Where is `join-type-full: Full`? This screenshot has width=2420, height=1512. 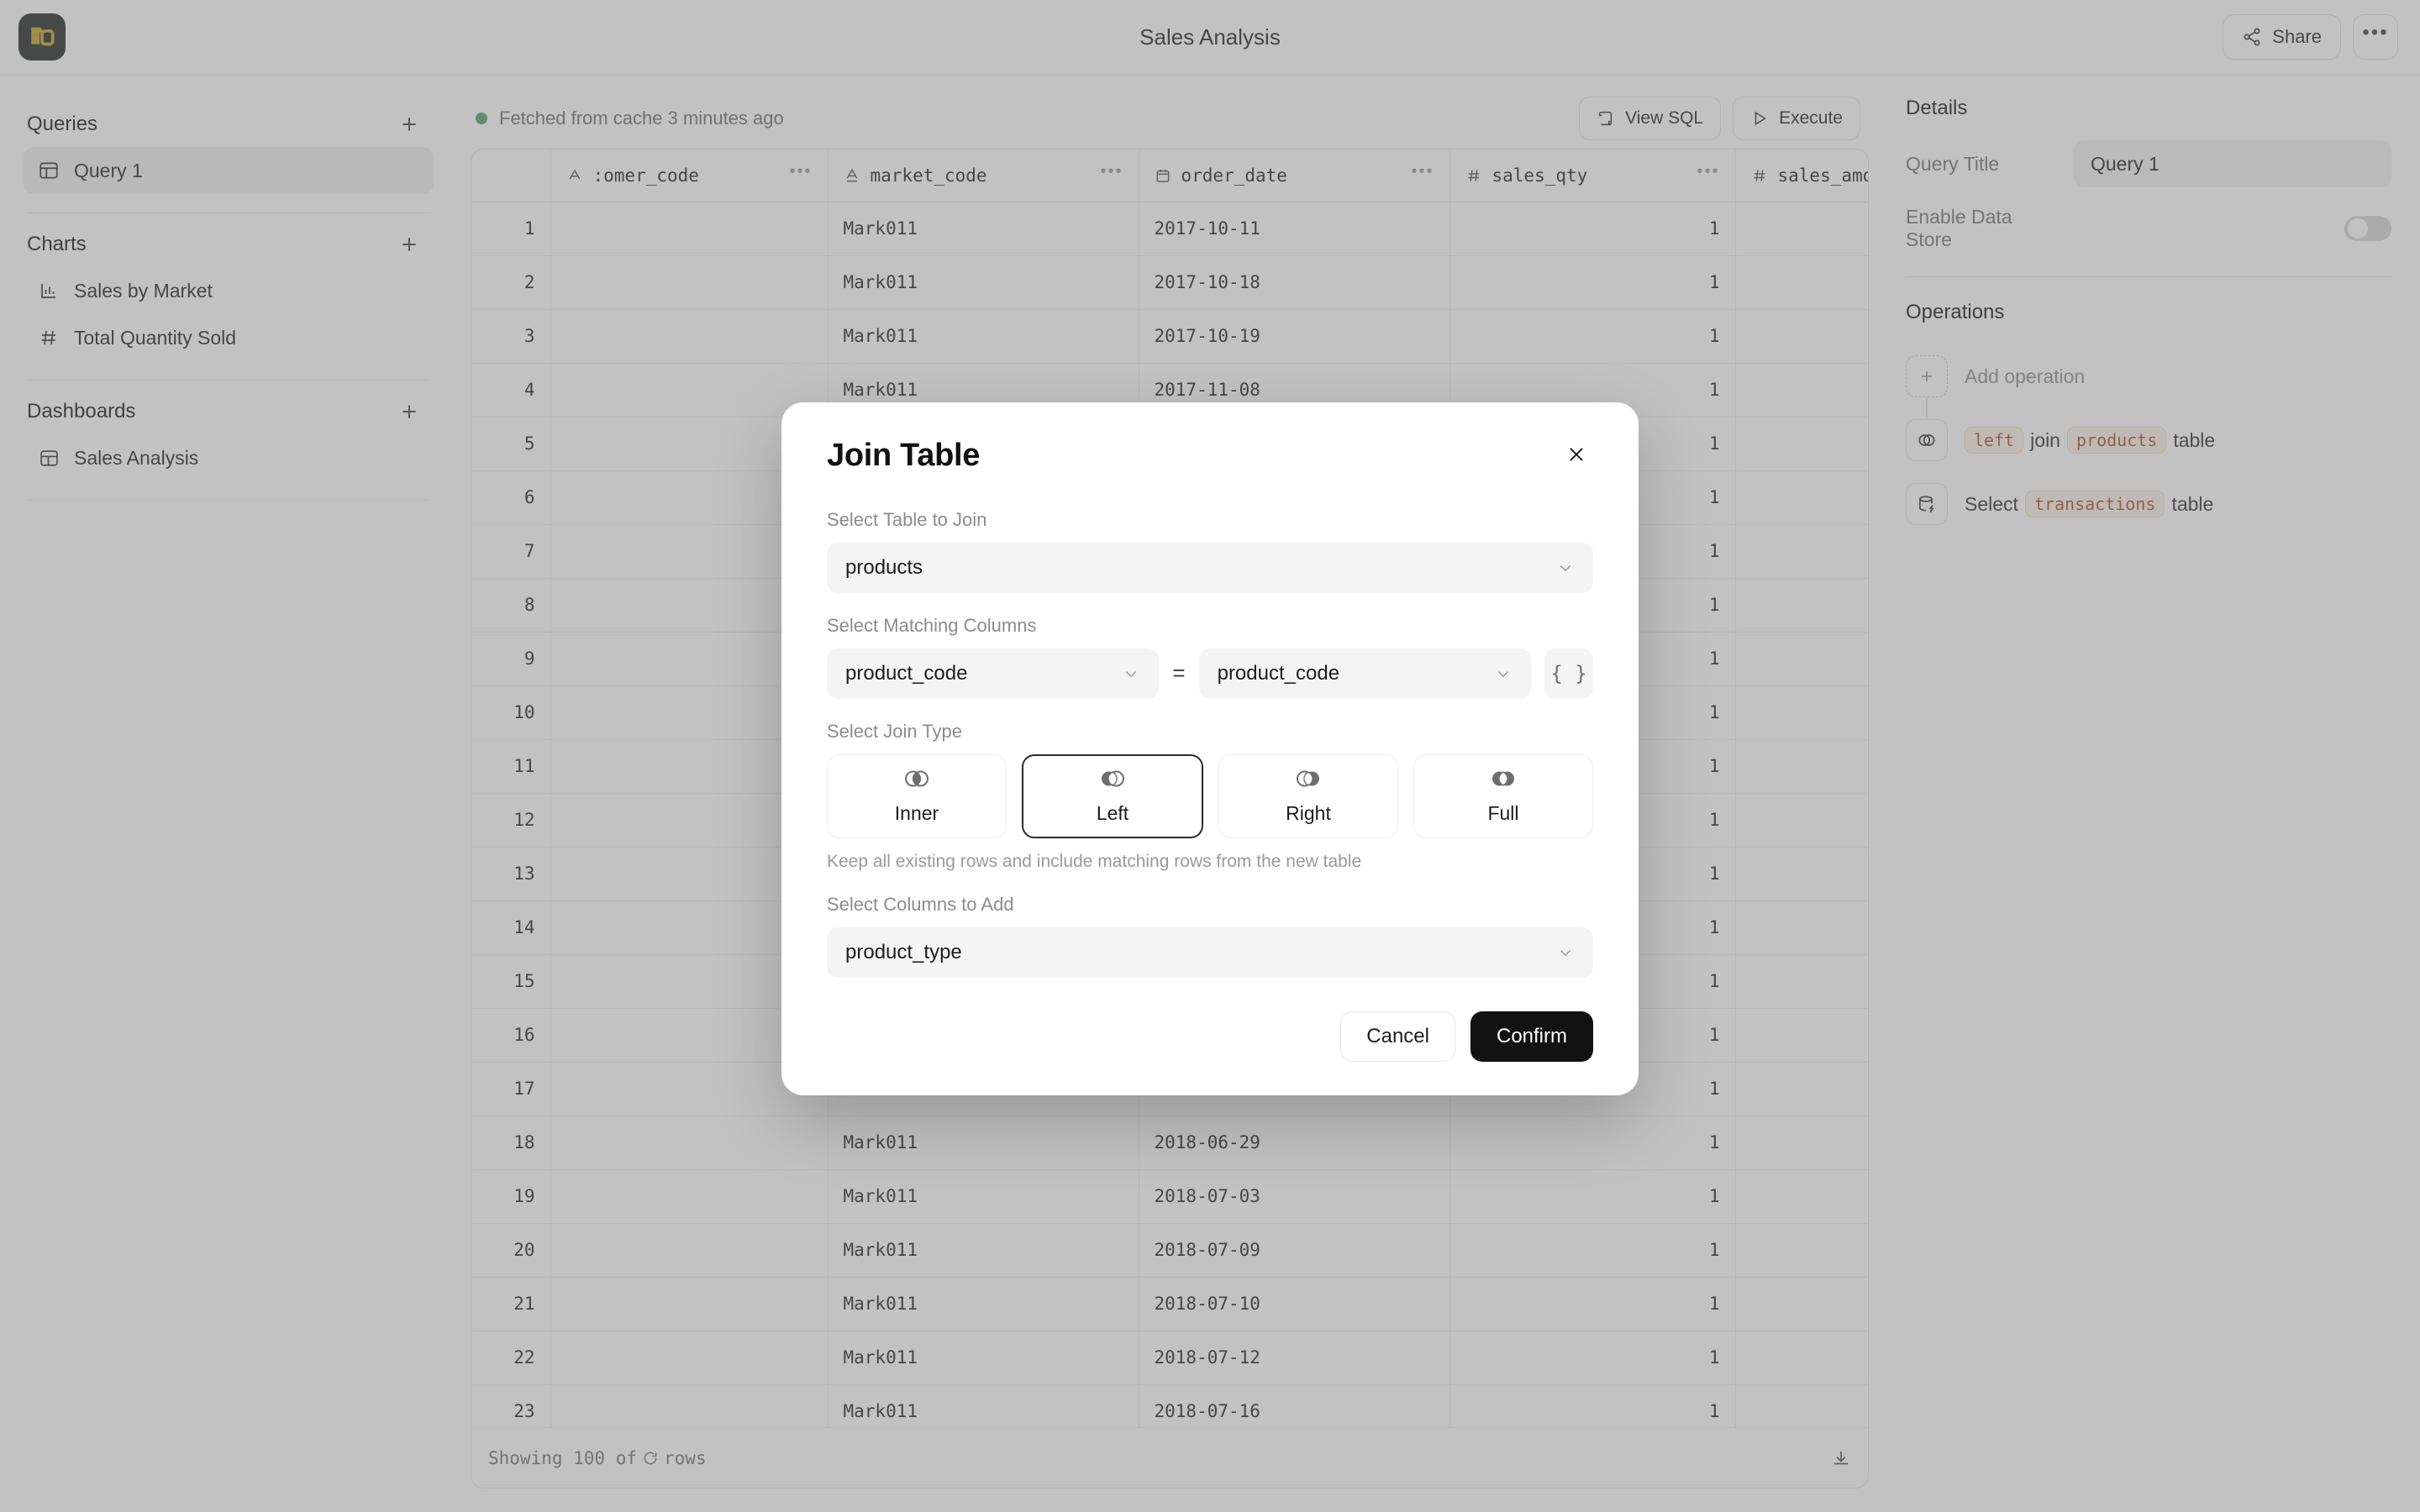 join-type-full: Full is located at coordinates (1503, 795).